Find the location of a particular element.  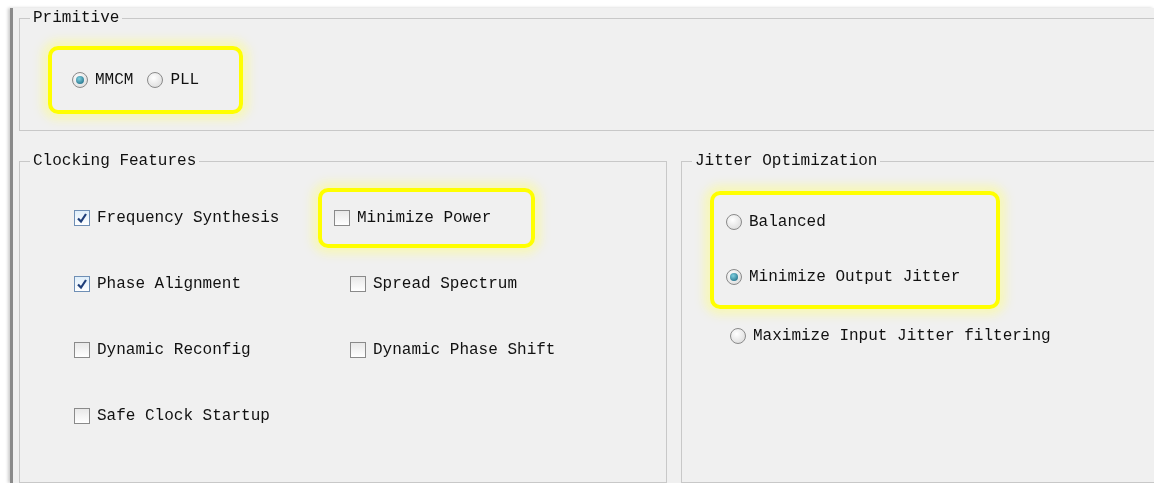

radio-option: Balanced is located at coordinates (776, 222).